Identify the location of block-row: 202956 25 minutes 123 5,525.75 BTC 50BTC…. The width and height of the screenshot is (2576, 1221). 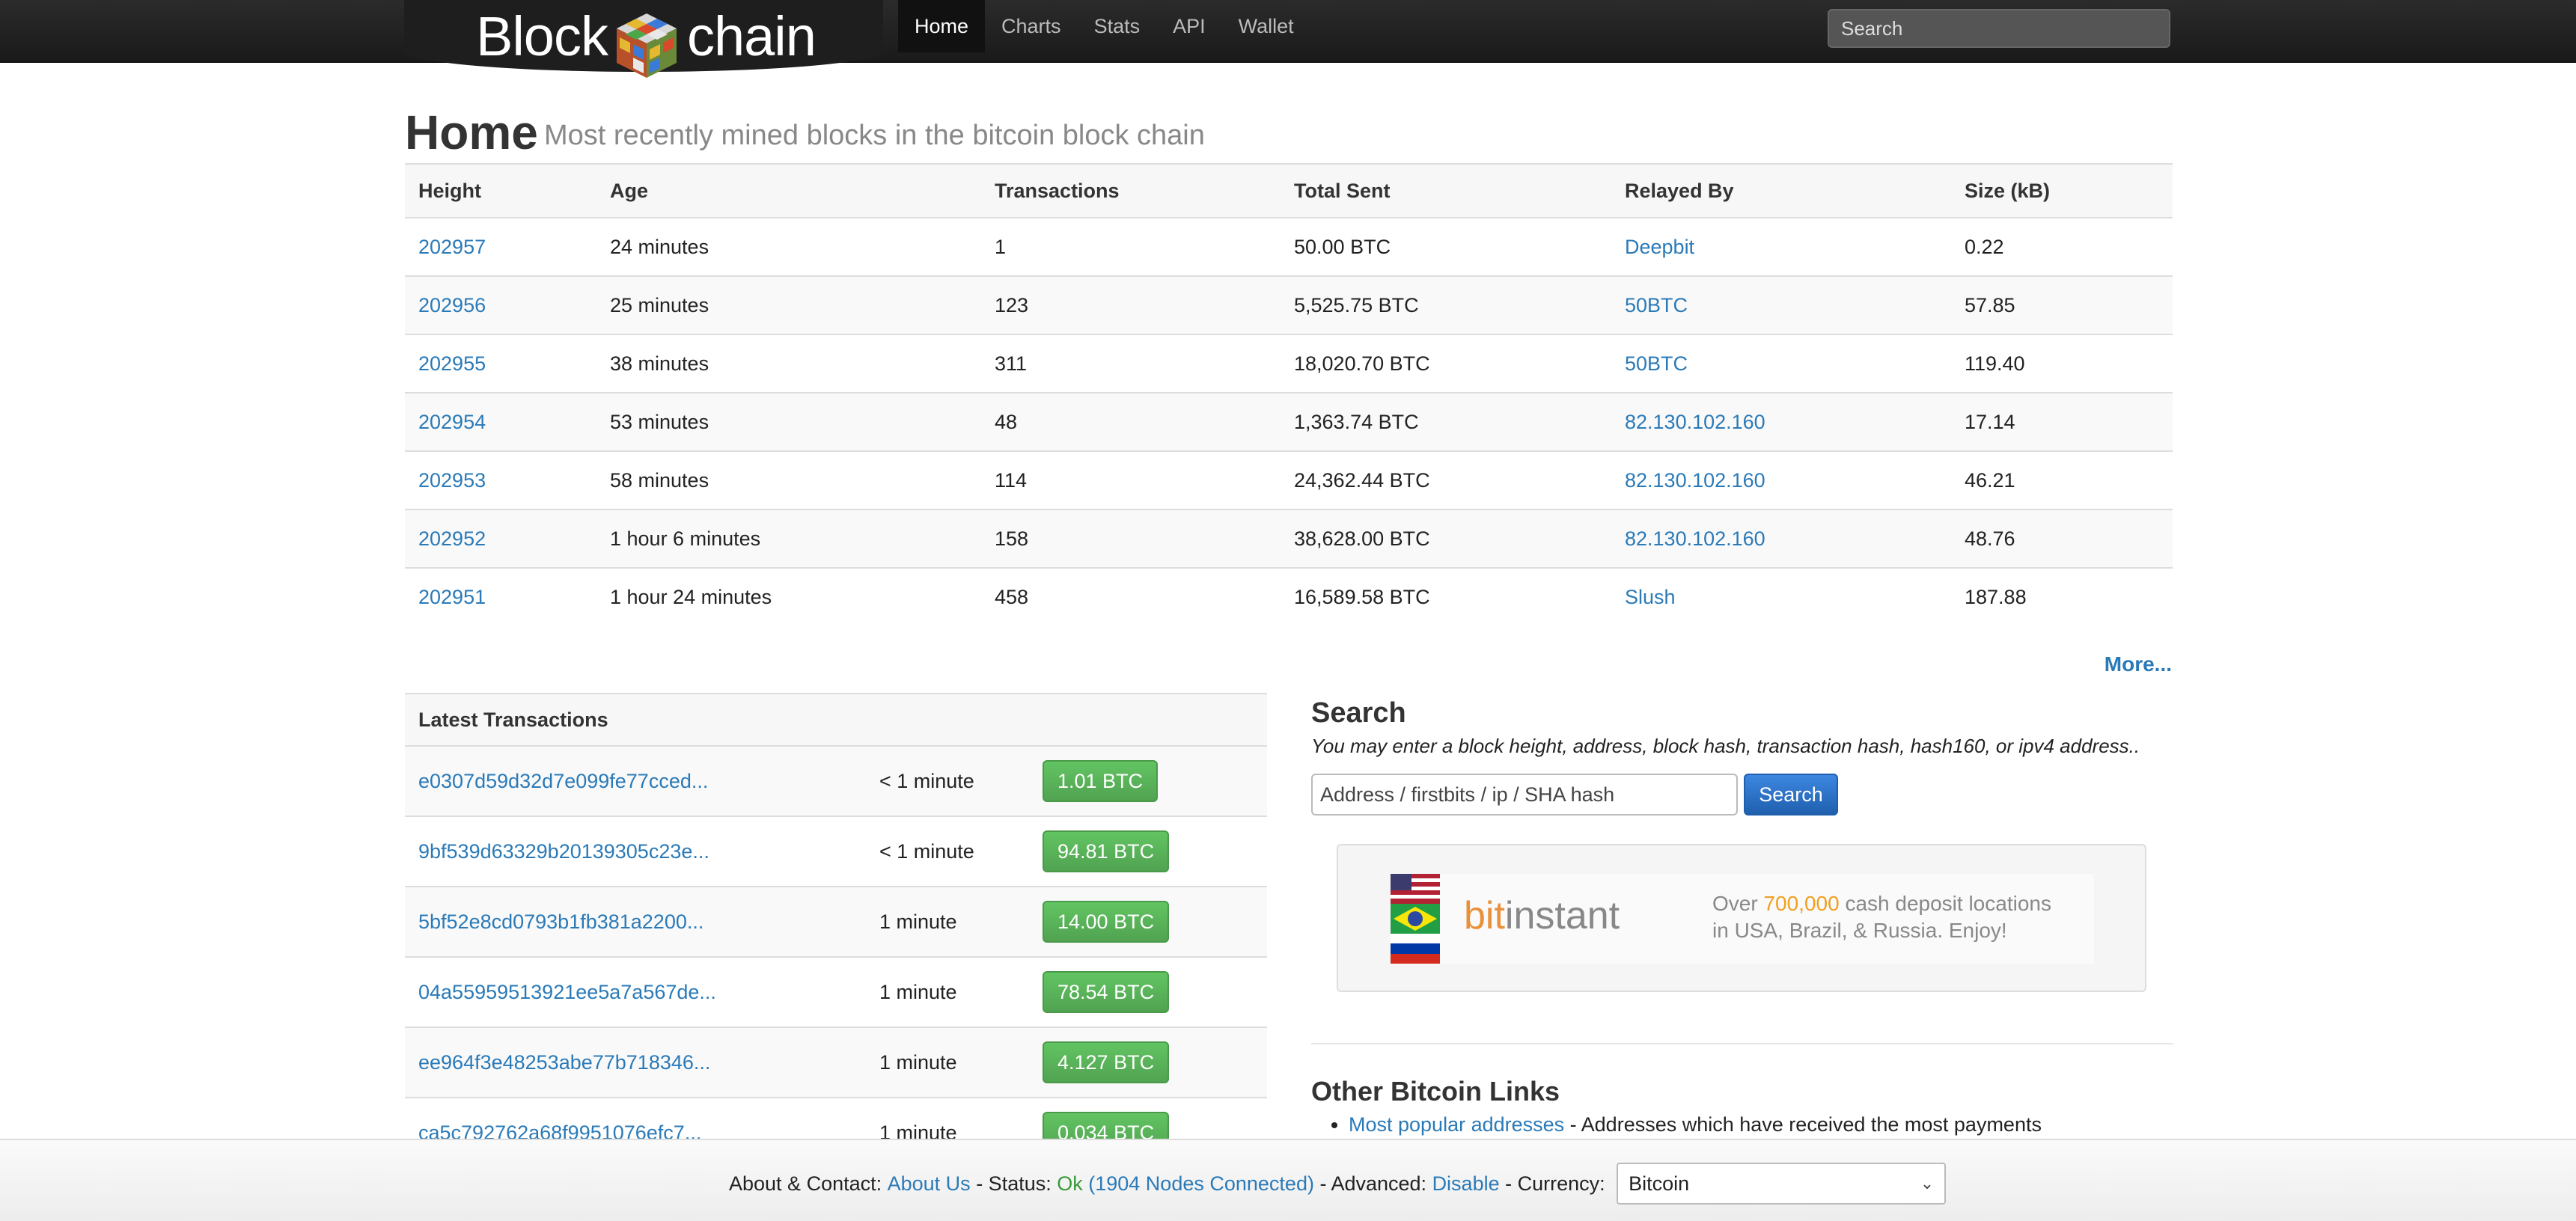
(1289, 305).